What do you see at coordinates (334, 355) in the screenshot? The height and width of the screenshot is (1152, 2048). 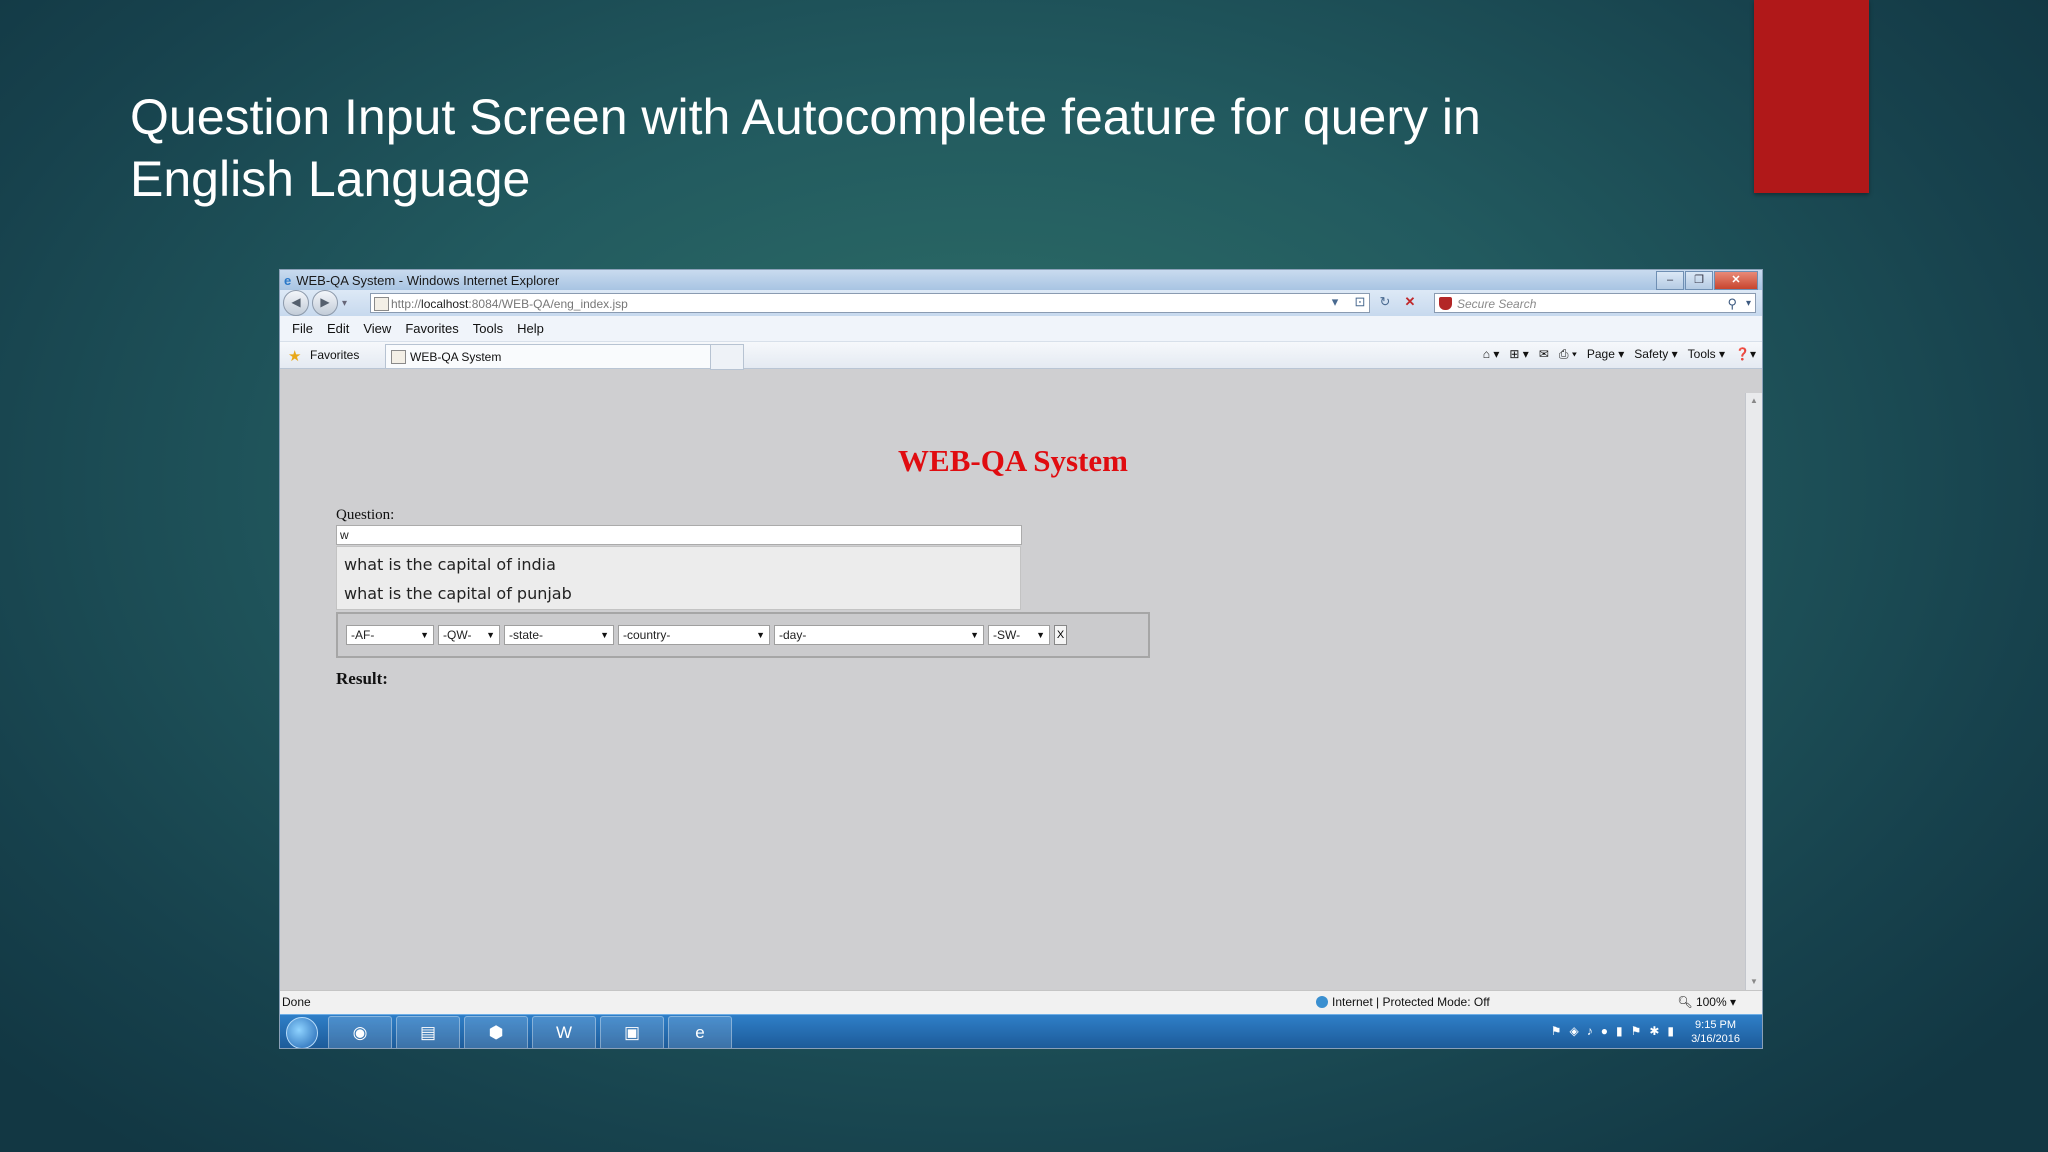 I see `favorites-button: Favorites` at bounding box center [334, 355].